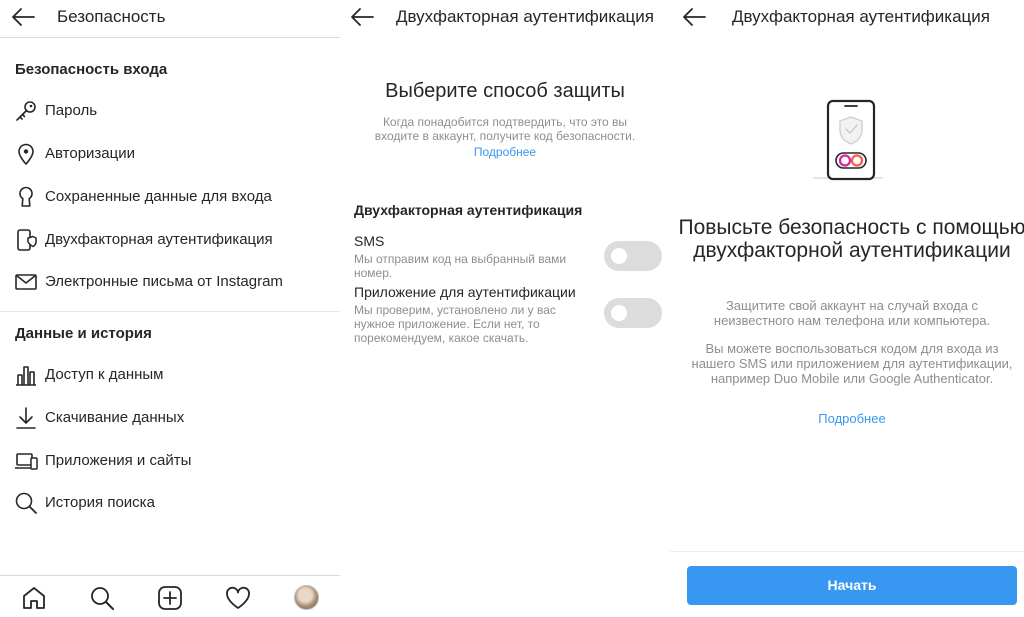 The height and width of the screenshot is (617, 1024). I want to click on menu-item-label: Двухфакторная аутентификация, so click(159, 239).